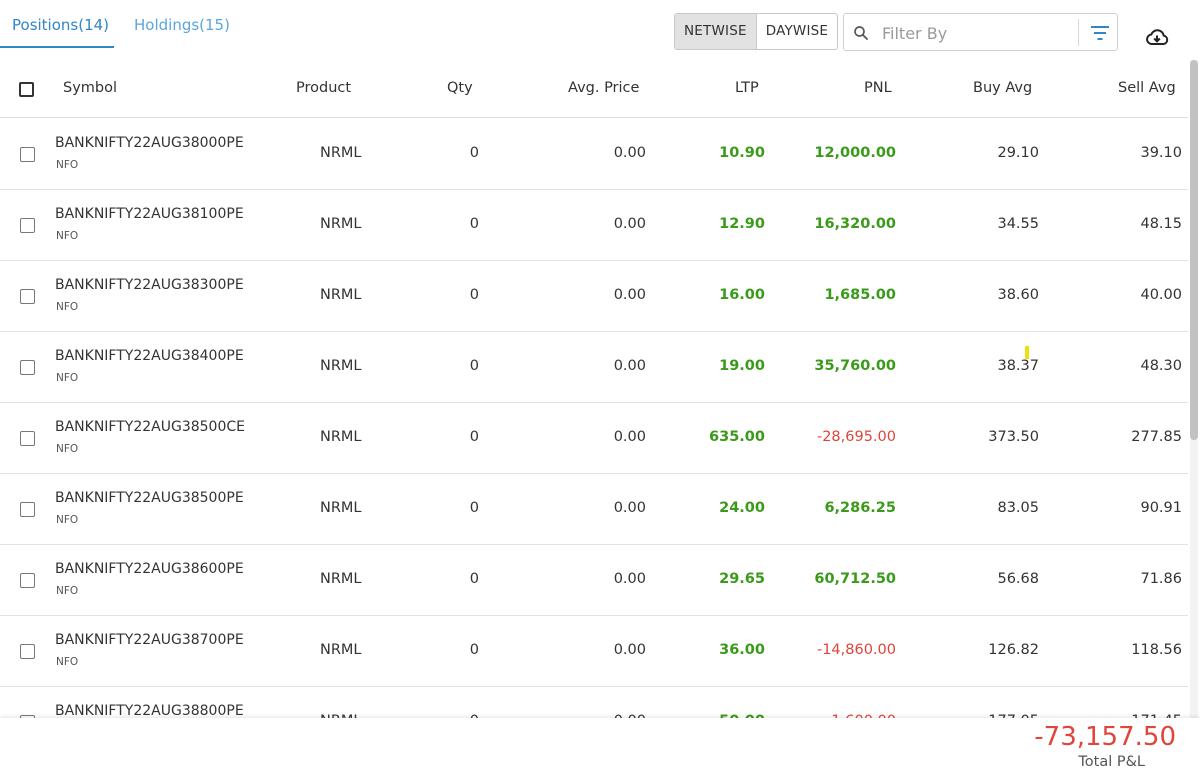  Describe the element at coordinates (856, 650) in the screenshot. I see `cell-pnl: -14,860.00` at that location.